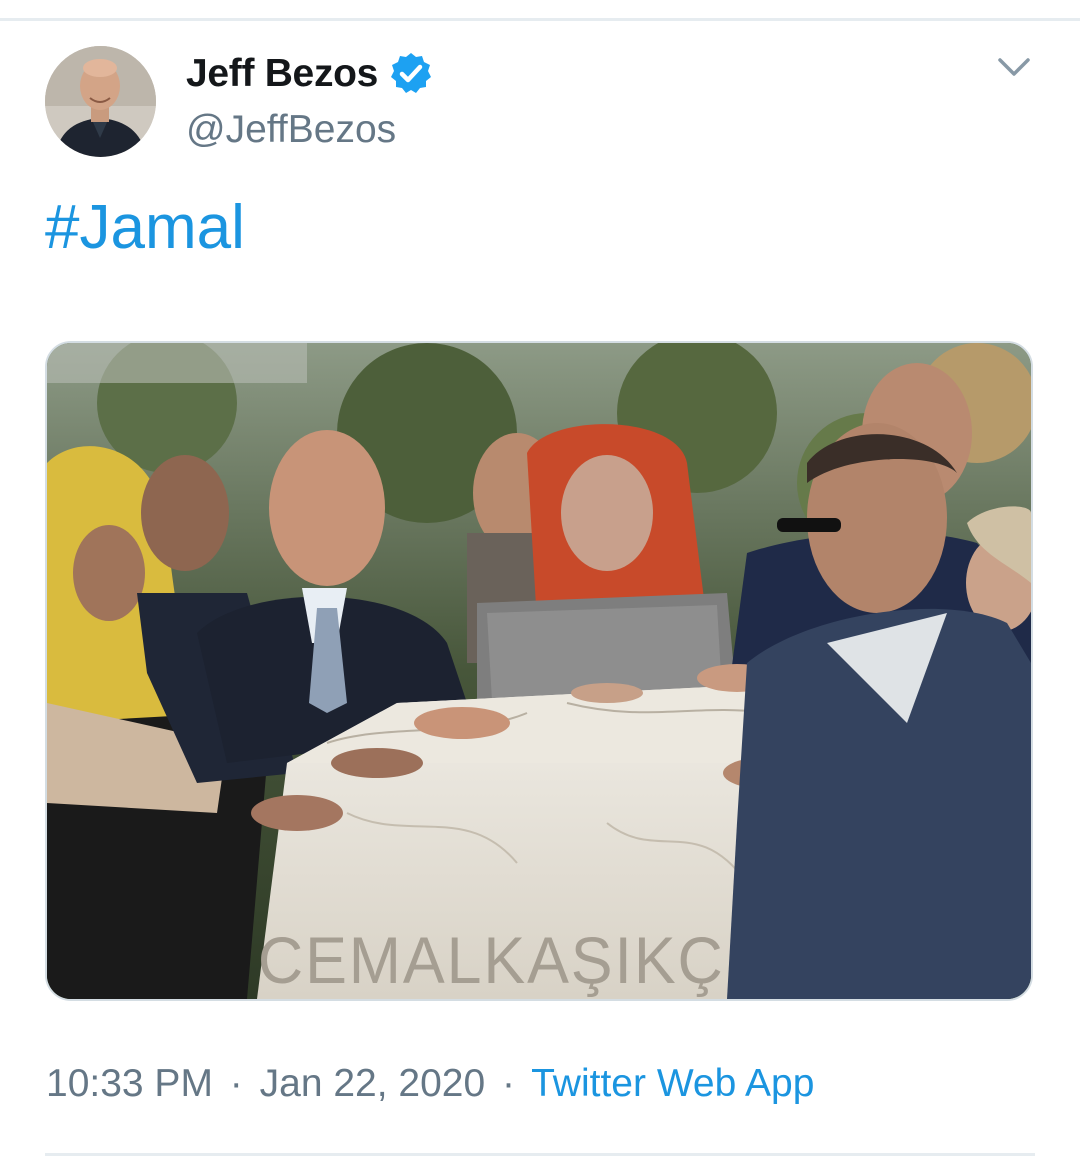 The image size is (1080, 1167). I want to click on author-handle: @JeffBezos, so click(291, 130).